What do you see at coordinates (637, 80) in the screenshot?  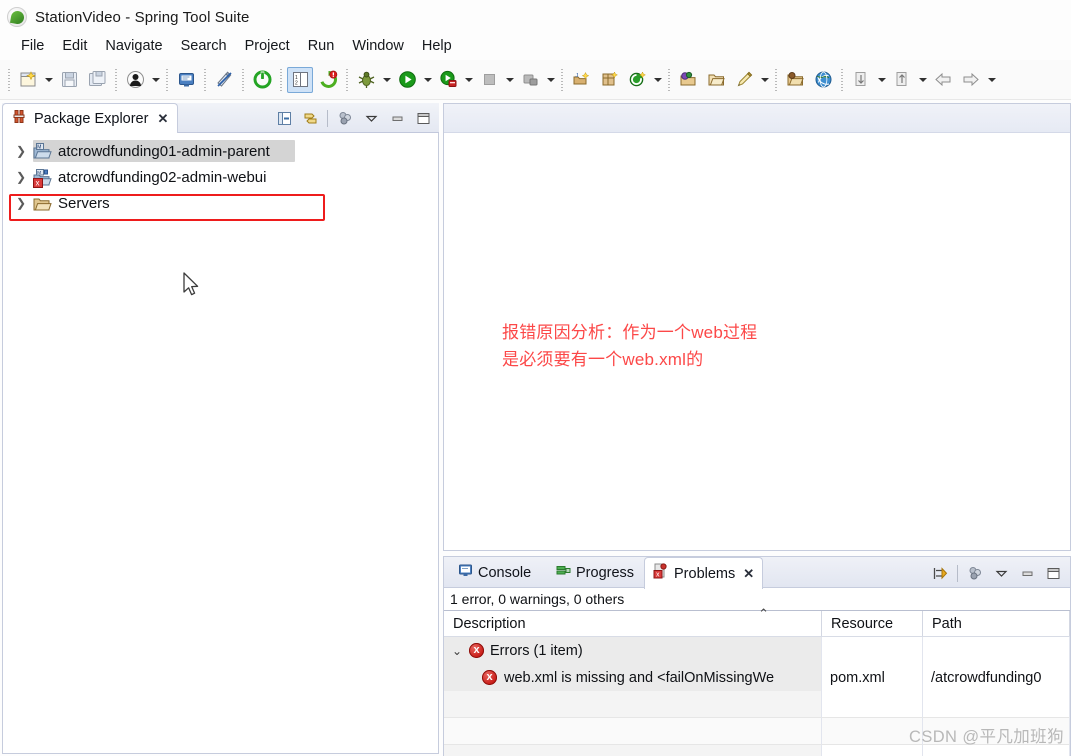 I see `new-class-icon` at bounding box center [637, 80].